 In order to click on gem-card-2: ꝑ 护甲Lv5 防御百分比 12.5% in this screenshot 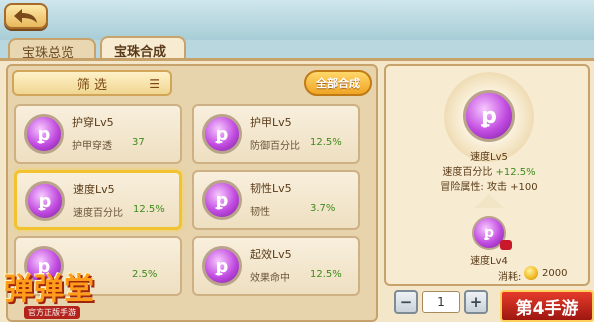, I will do `click(276, 134)`.